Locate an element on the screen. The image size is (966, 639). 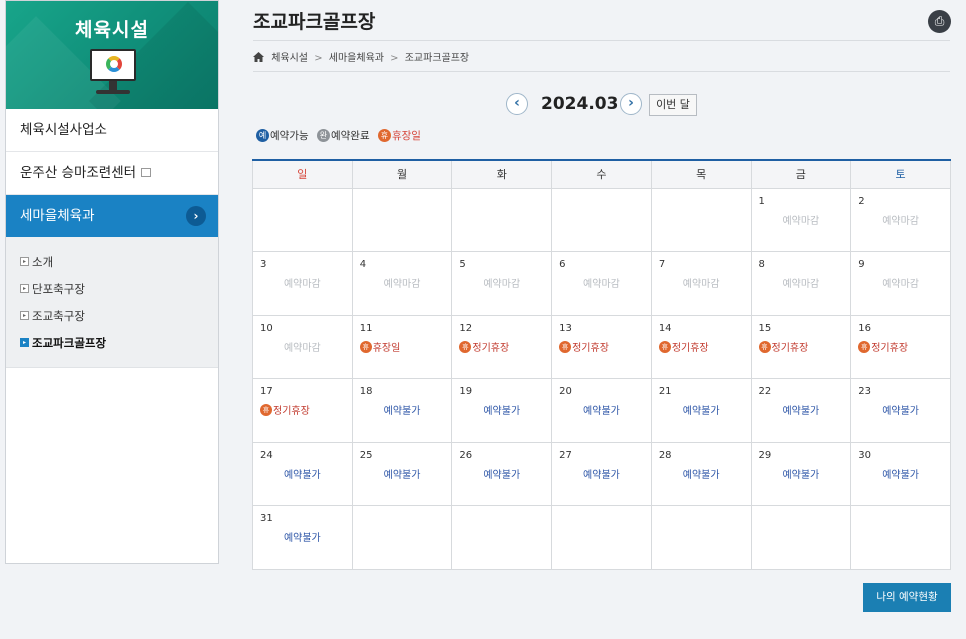
prev-month-button: ‹ is located at coordinates (517, 104).